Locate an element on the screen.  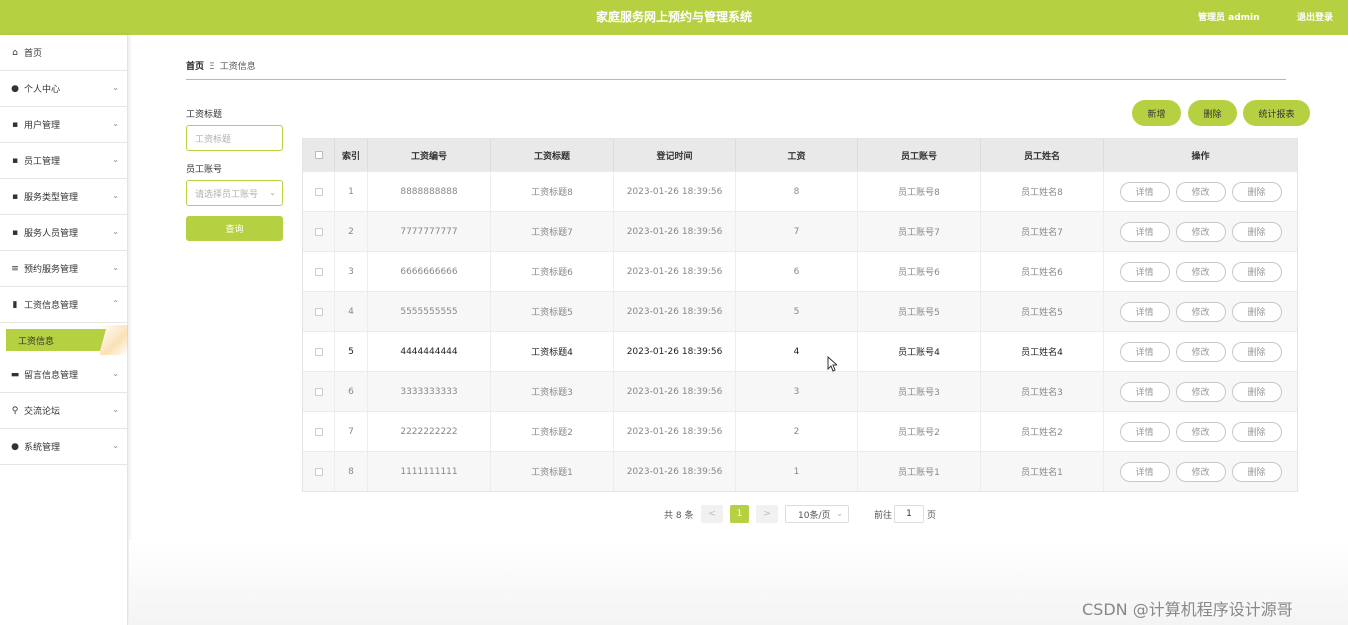
sidebar-item-personal-center: ● 个人中心 ⌄ is located at coordinates (64, 89).